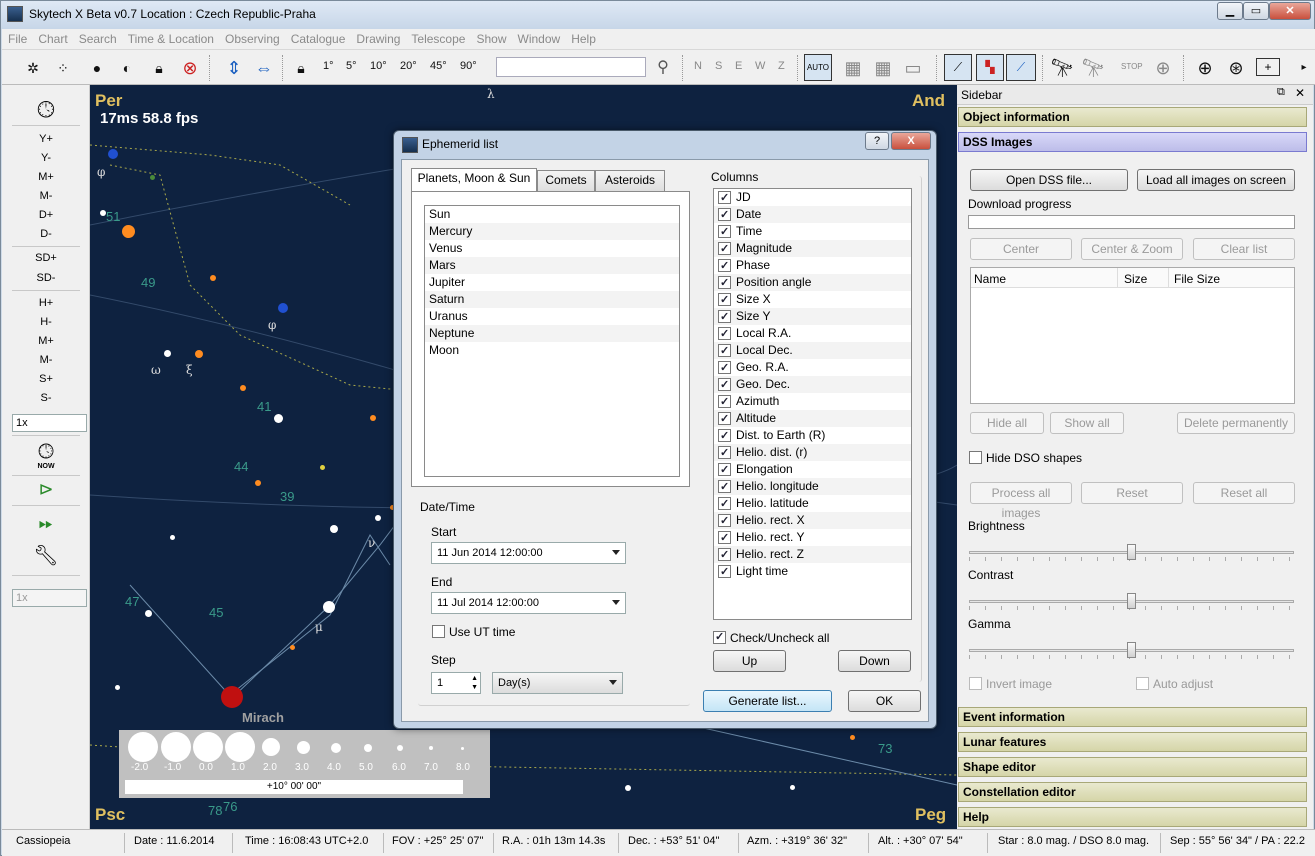 The image size is (1315, 856). I want to click on menu-chart: Chart, so click(52, 37).